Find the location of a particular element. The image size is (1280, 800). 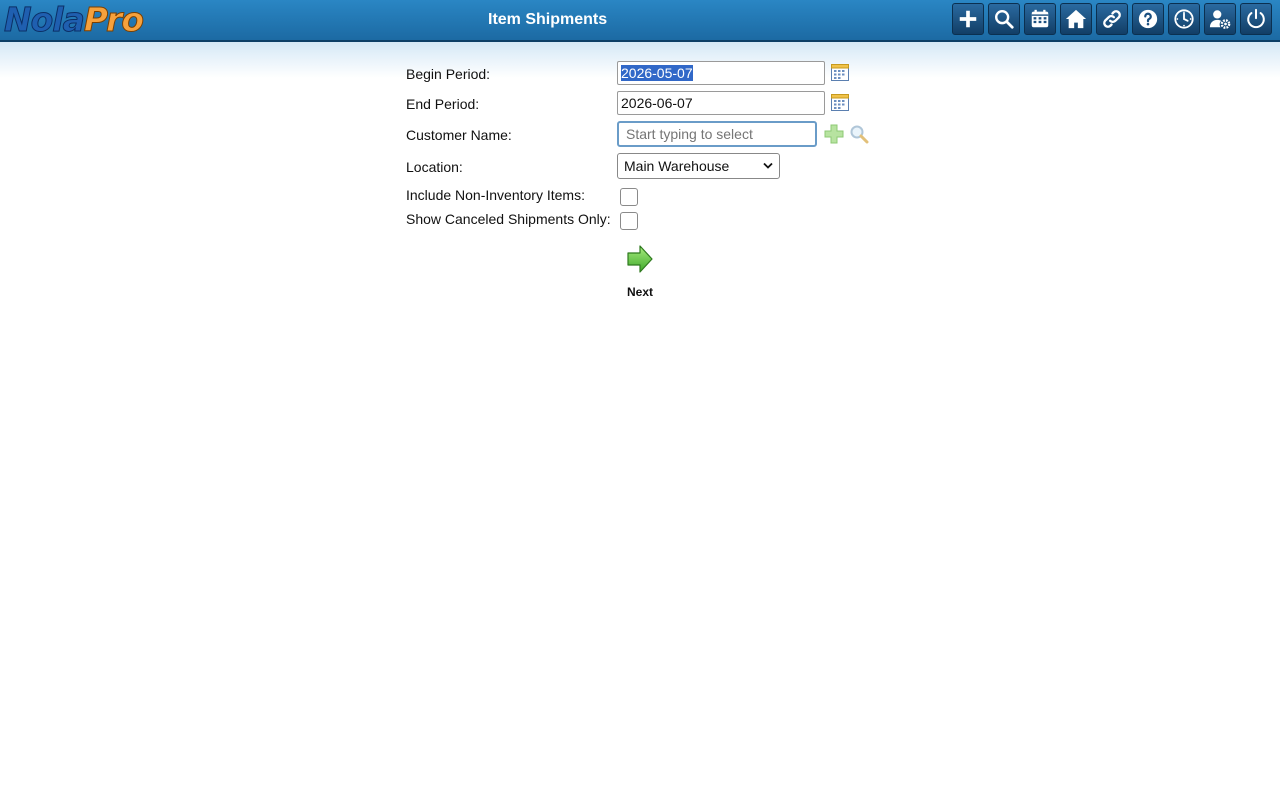

link-icon is located at coordinates (1112, 19).